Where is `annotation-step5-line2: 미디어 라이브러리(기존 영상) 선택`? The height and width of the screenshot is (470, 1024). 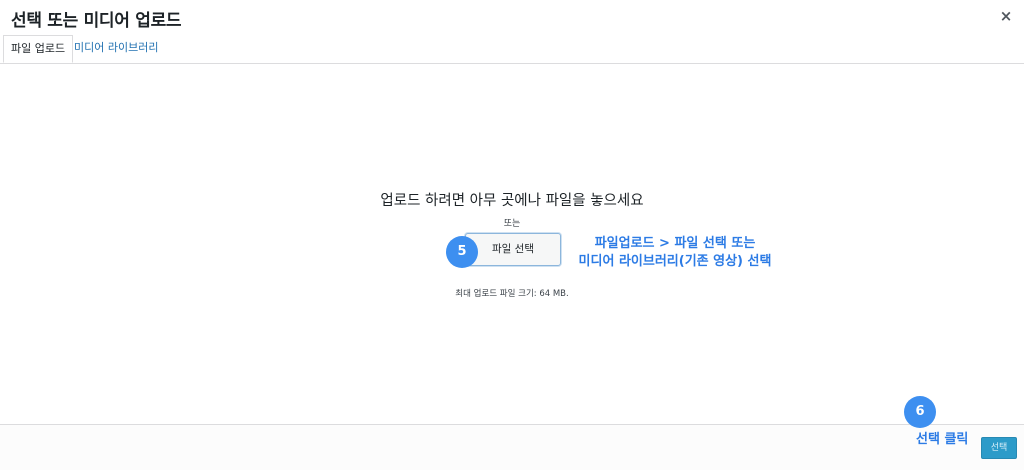 annotation-step5-line2: 미디어 라이브러리(기존 영상) 선택 is located at coordinates (675, 261).